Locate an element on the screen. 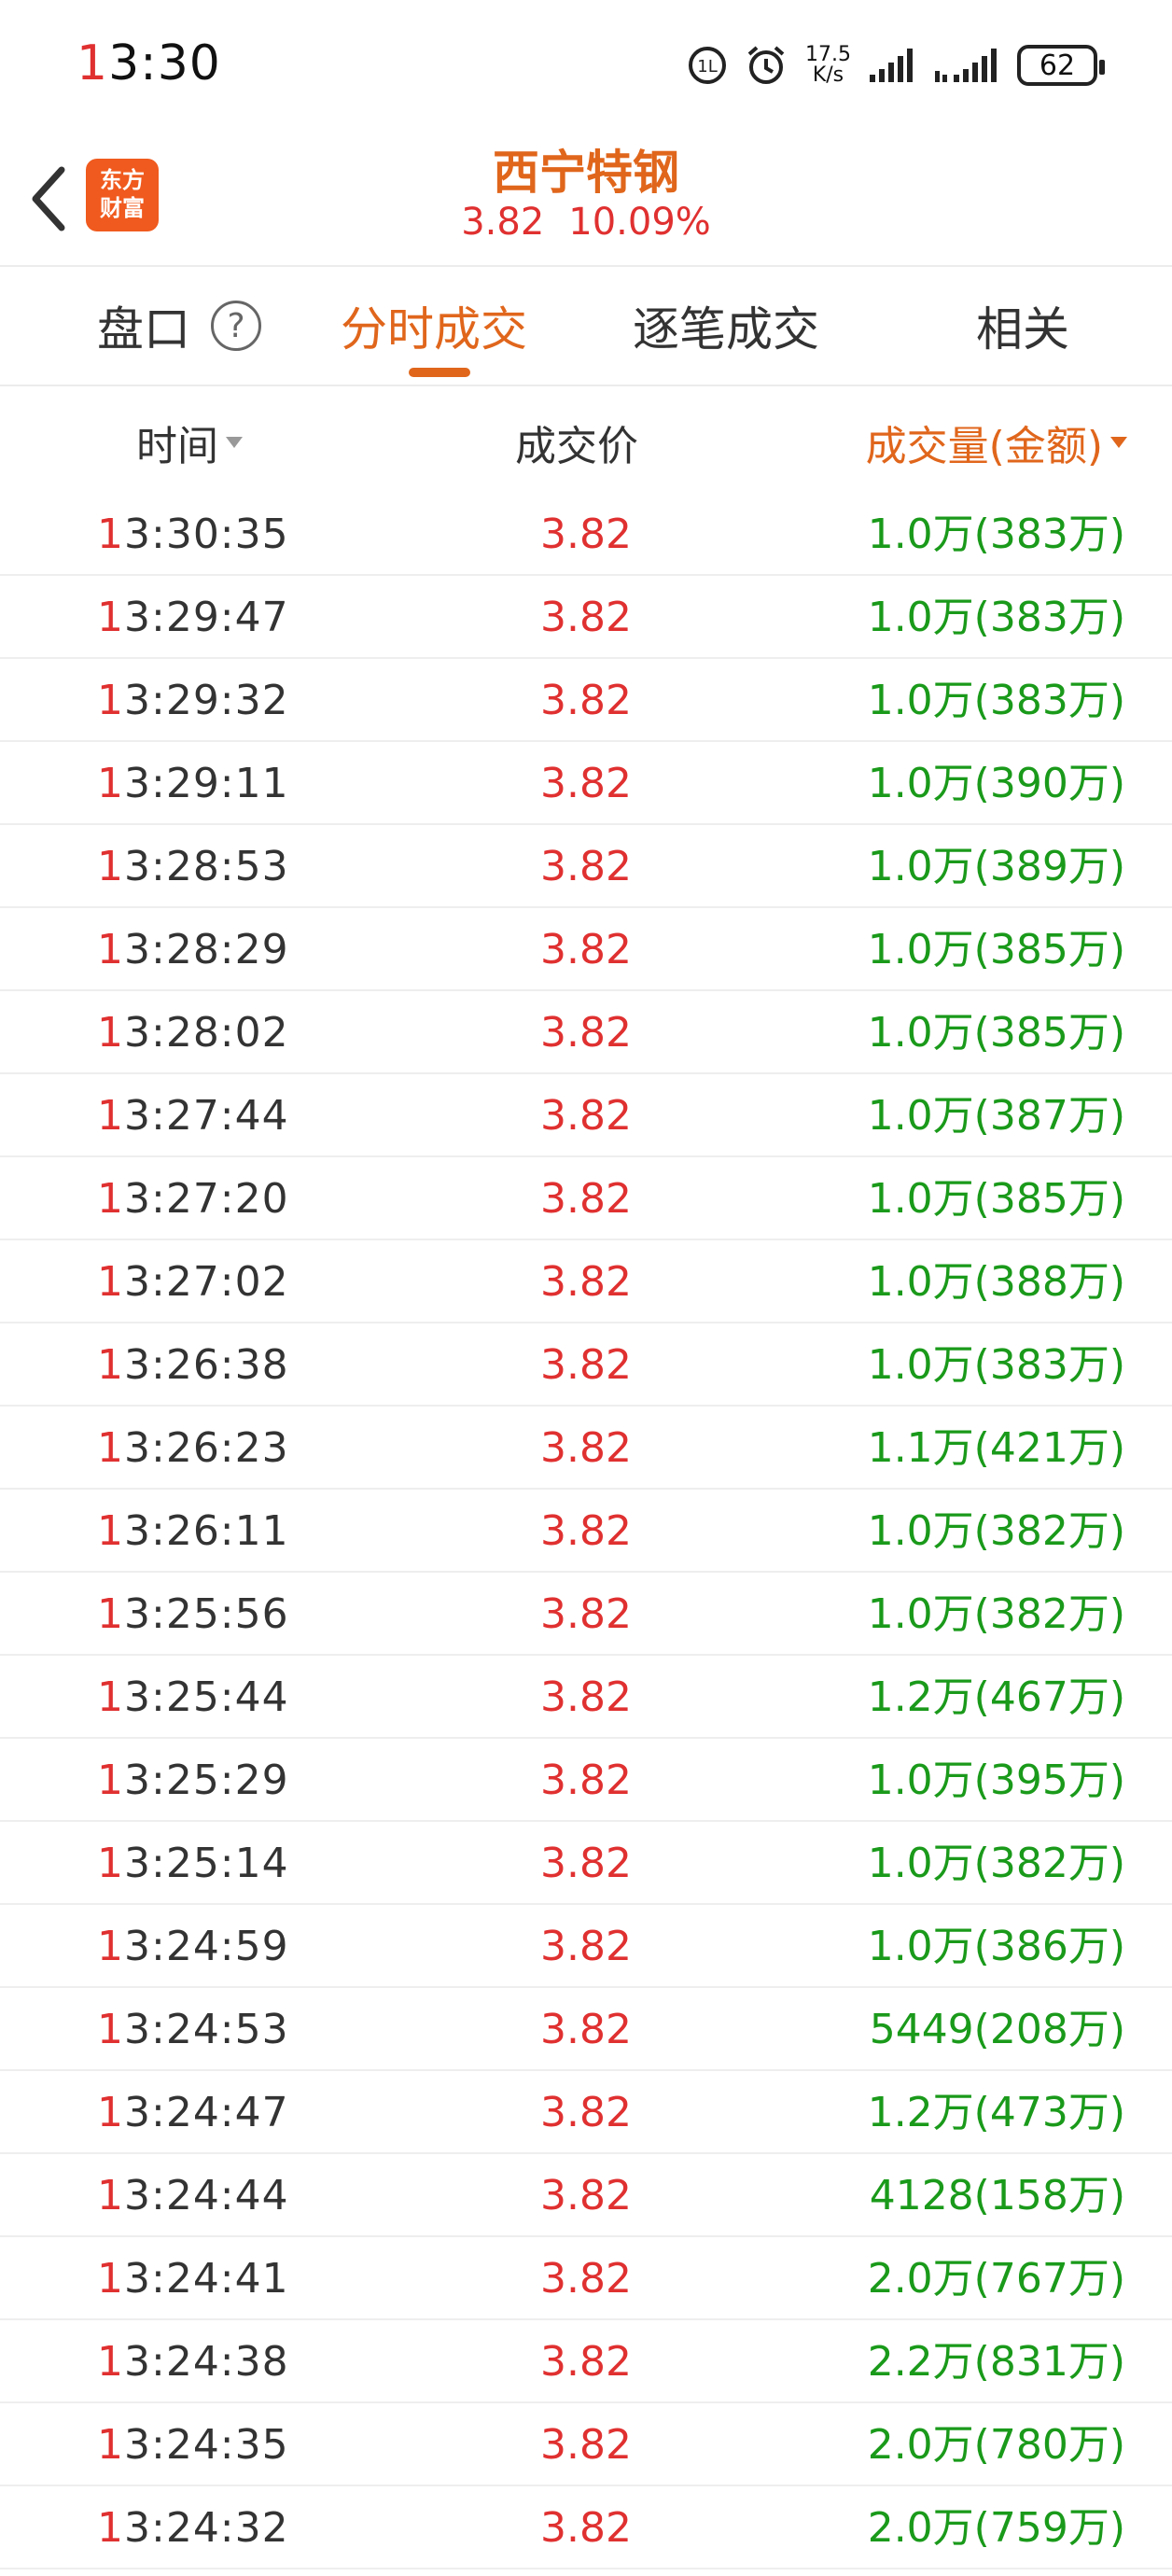 This screenshot has width=1172, height=2576. table-row: 13:28:02 3.82 1.0万(385万) is located at coordinates (586, 1032).